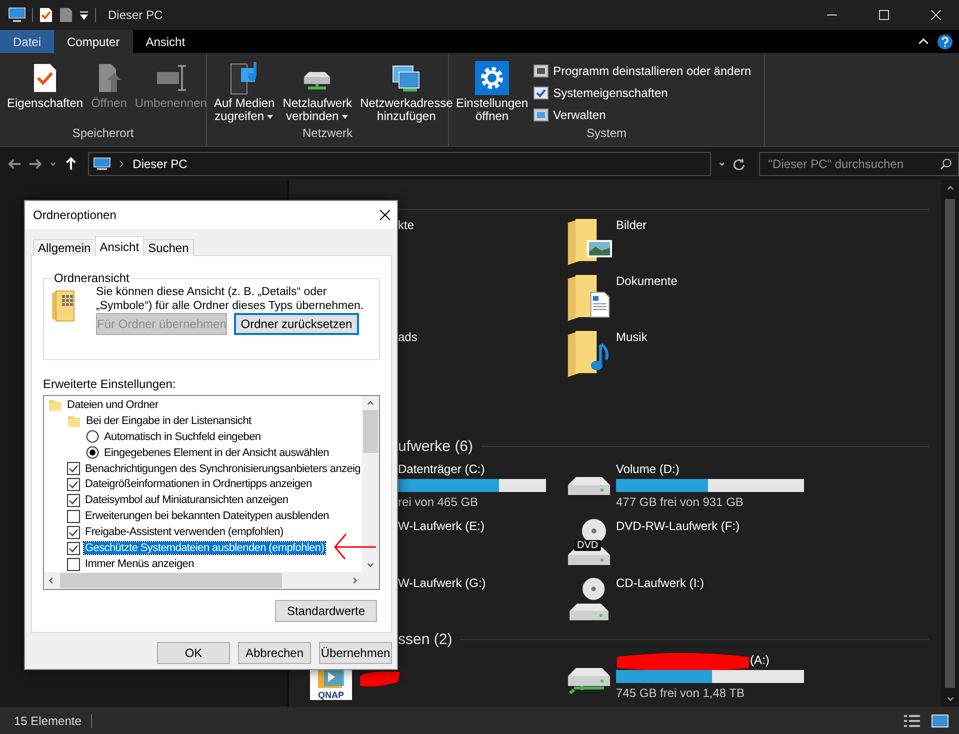 The image size is (959, 734). What do you see at coordinates (678, 526) in the screenshot?
I see `item-name: DVD-RW-Laufwerk (F:)` at bounding box center [678, 526].